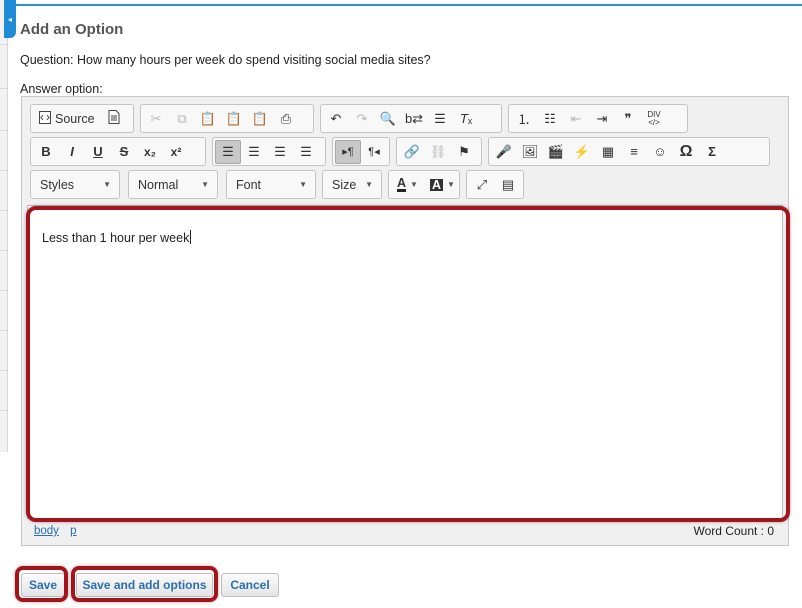 The image size is (802, 608). What do you see at coordinates (556, 152) in the screenshot?
I see `movie-button: 🎬` at bounding box center [556, 152].